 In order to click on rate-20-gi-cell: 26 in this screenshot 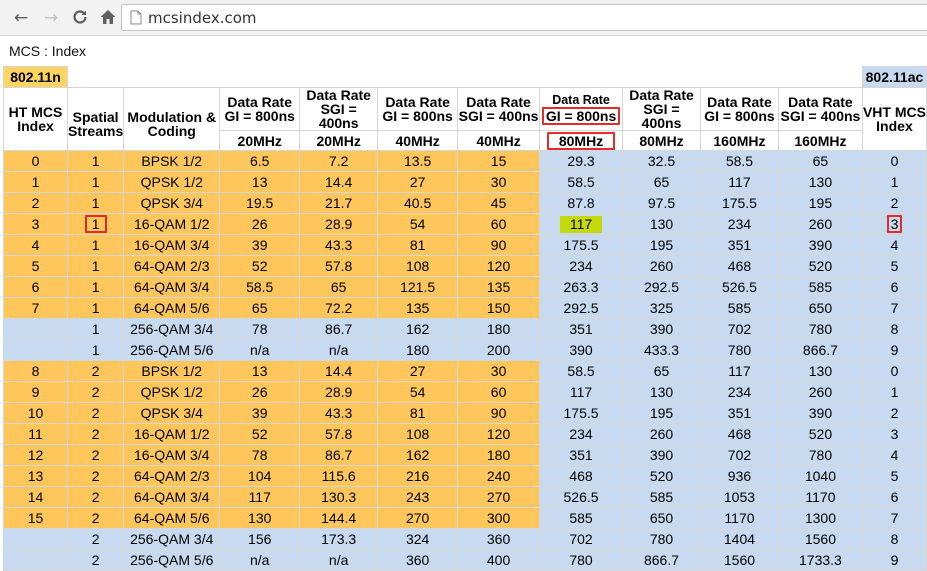, I will do `click(260, 392)`.